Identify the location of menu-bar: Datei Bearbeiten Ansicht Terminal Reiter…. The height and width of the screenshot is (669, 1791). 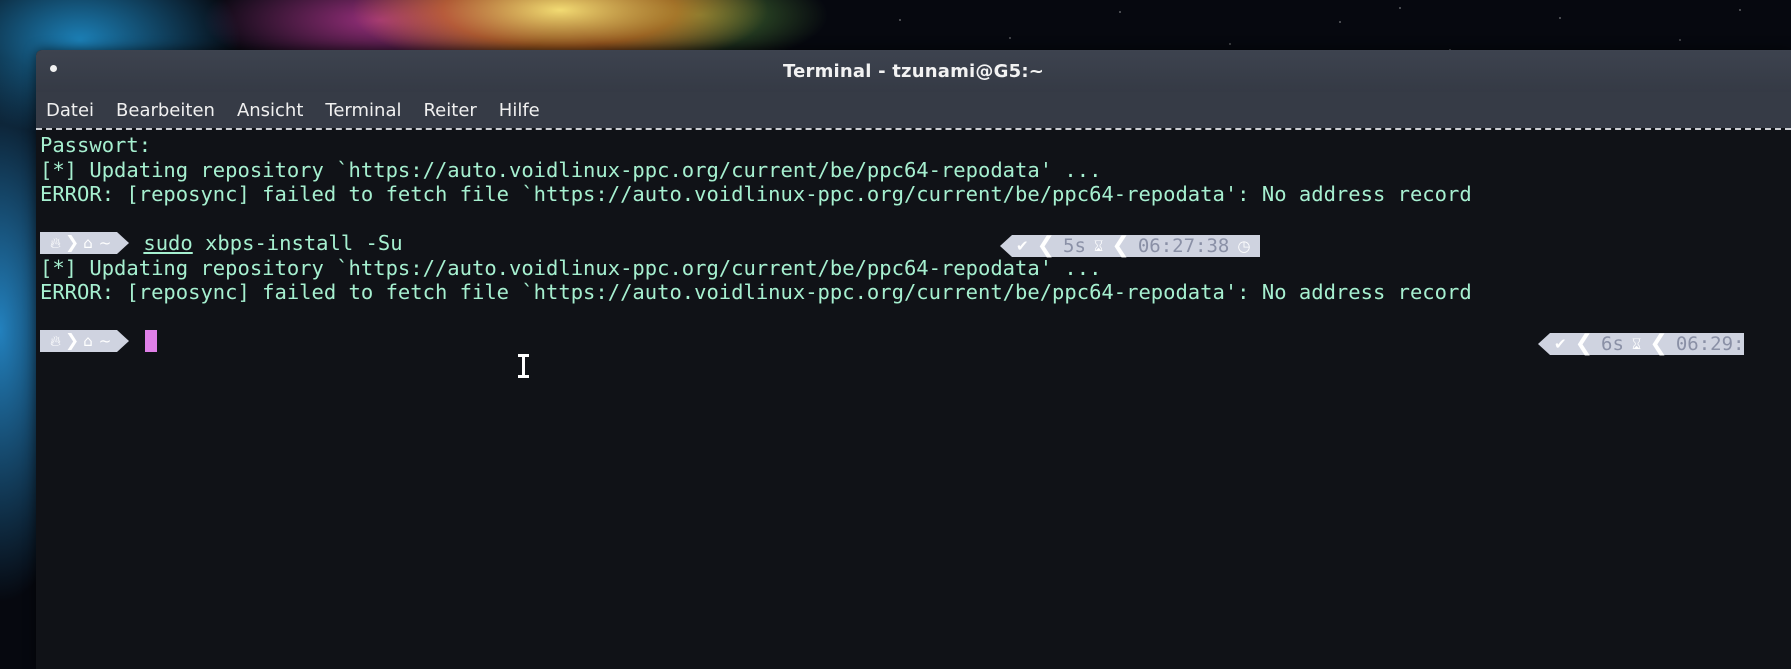
(913, 110).